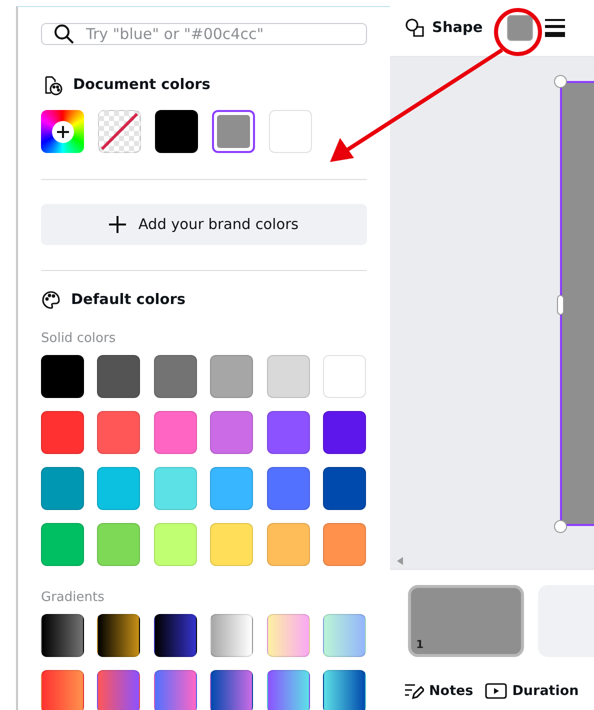 The width and height of the screenshot is (594, 710). I want to click on section-title: Default colors, so click(128, 300).